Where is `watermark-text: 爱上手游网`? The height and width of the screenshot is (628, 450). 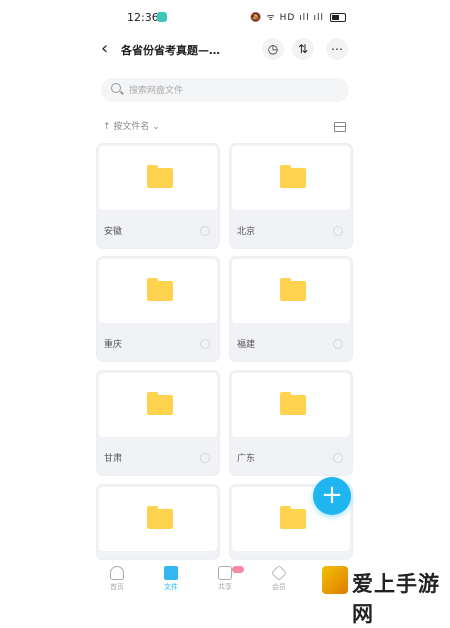
watermark-text: 爱上手游网 is located at coordinates (396, 599).